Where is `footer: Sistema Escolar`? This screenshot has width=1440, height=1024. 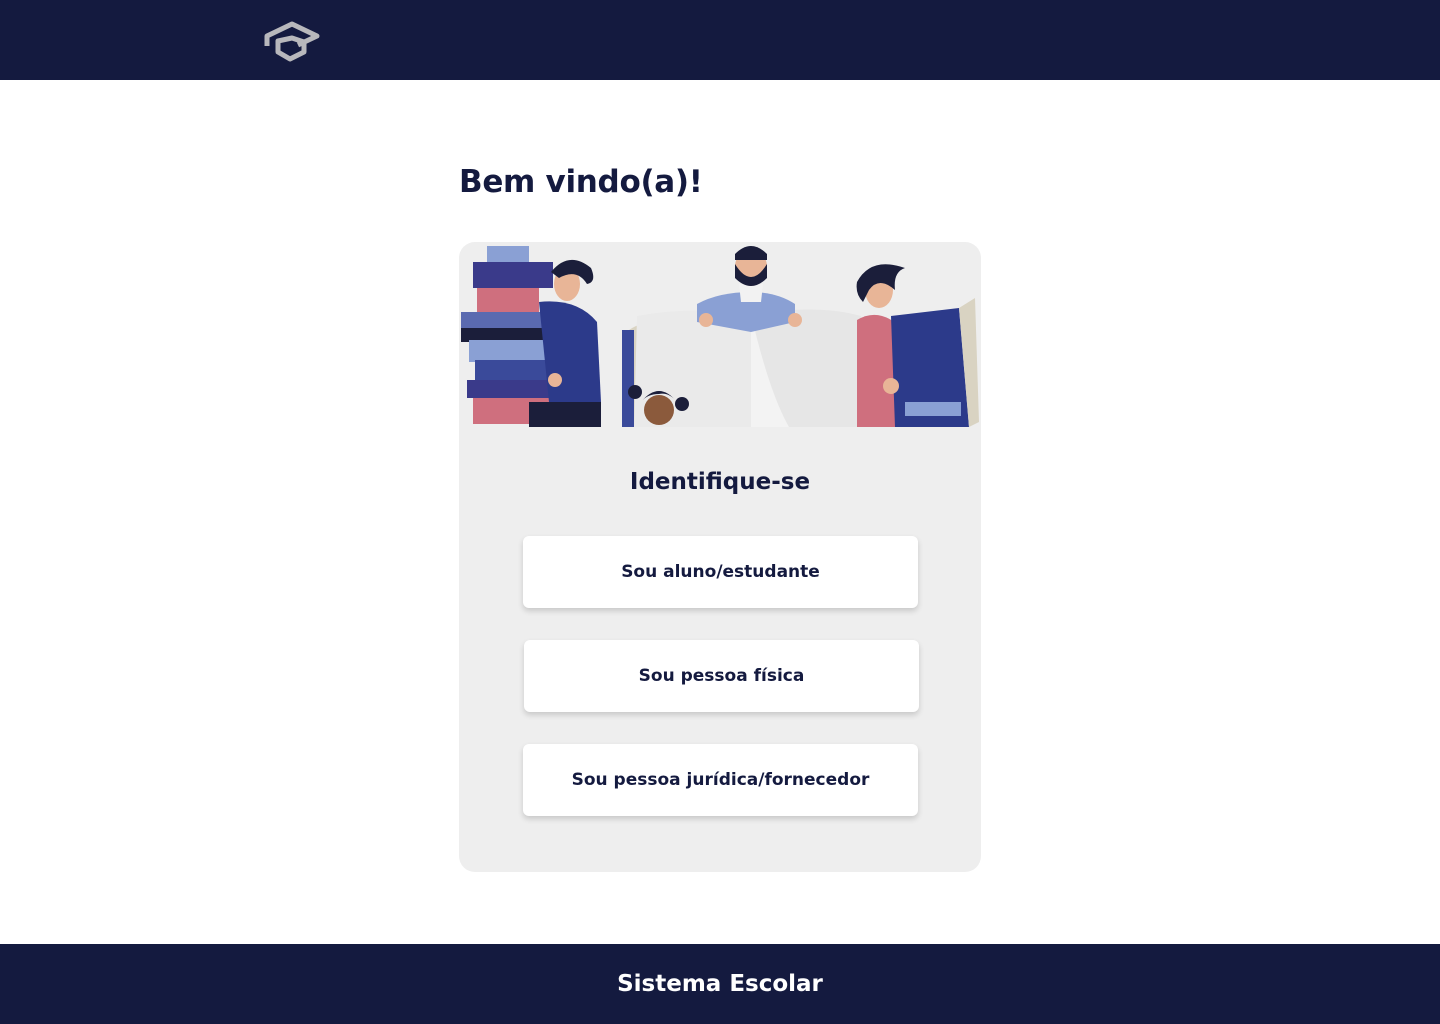 footer: Sistema Escolar is located at coordinates (720, 984).